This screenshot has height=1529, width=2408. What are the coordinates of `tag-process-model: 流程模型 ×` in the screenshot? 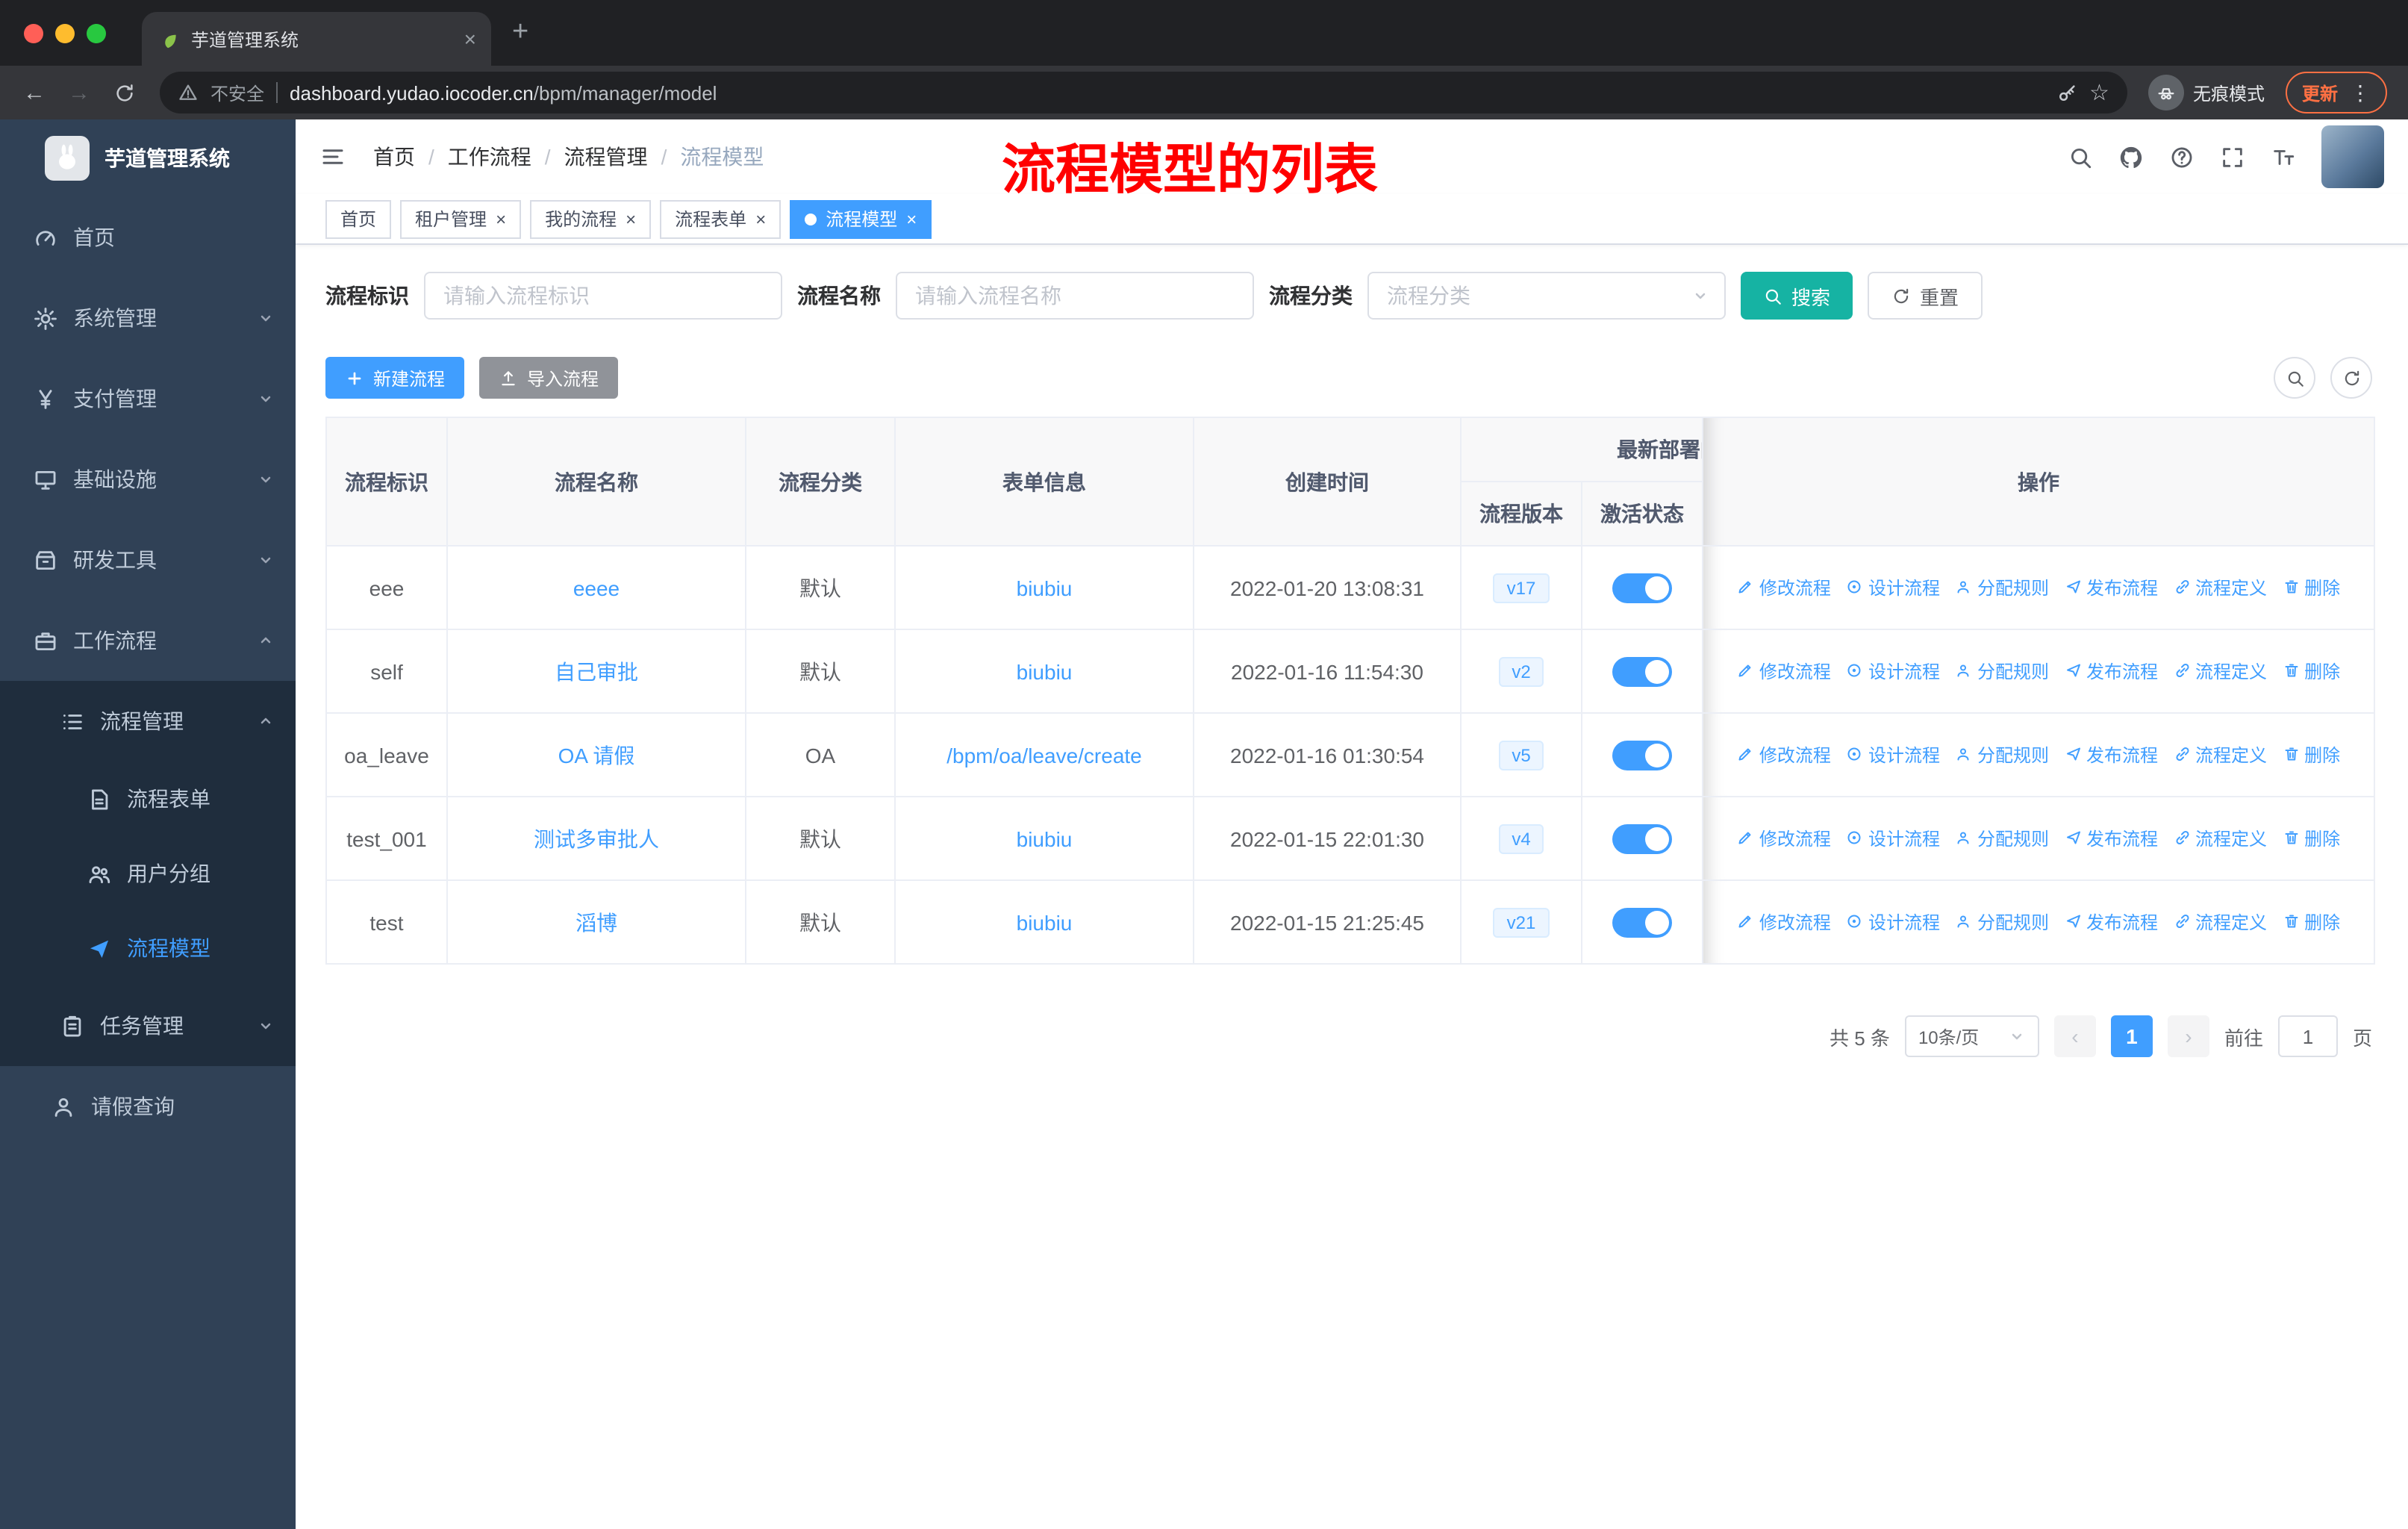 It's located at (861, 219).